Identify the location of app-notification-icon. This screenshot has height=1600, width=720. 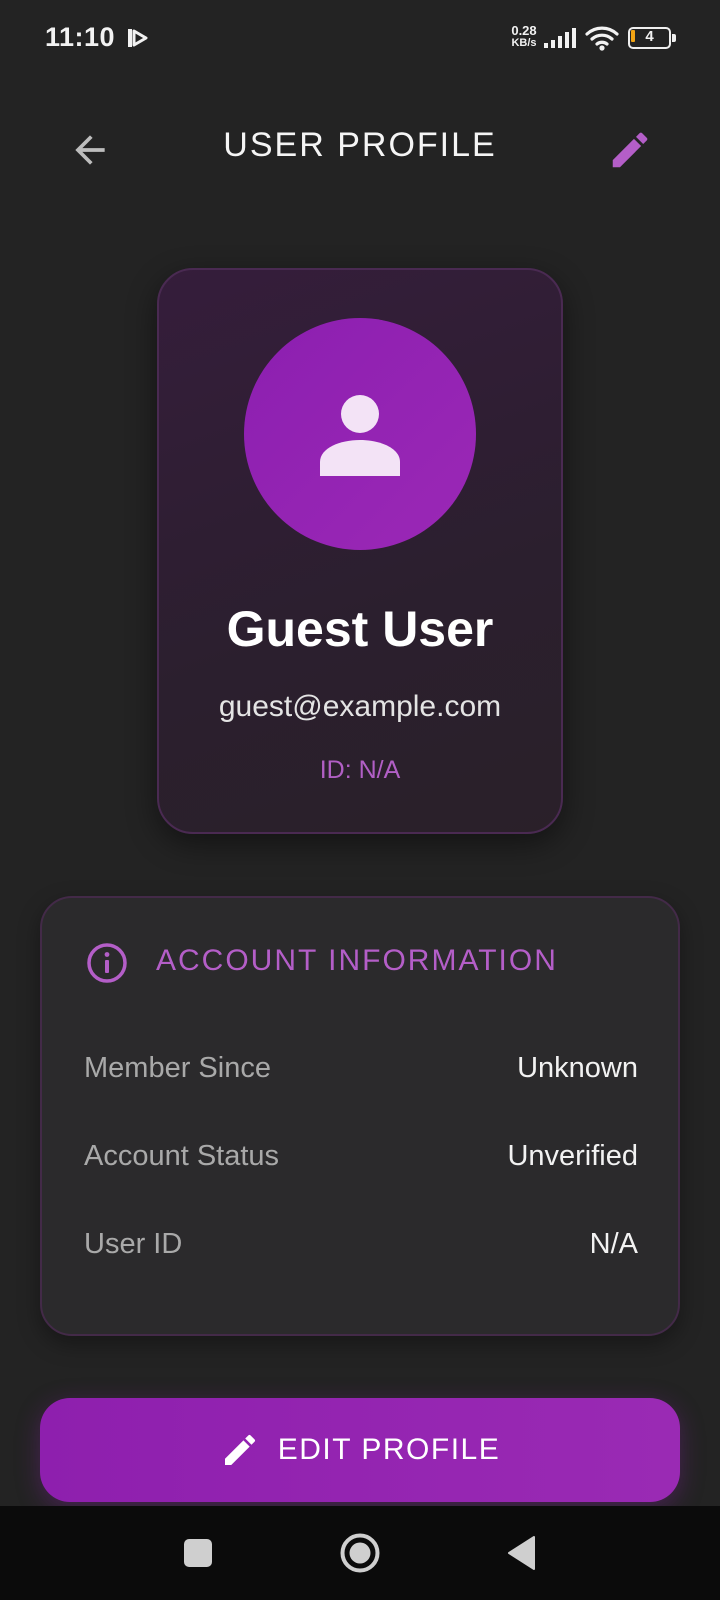
(138, 38).